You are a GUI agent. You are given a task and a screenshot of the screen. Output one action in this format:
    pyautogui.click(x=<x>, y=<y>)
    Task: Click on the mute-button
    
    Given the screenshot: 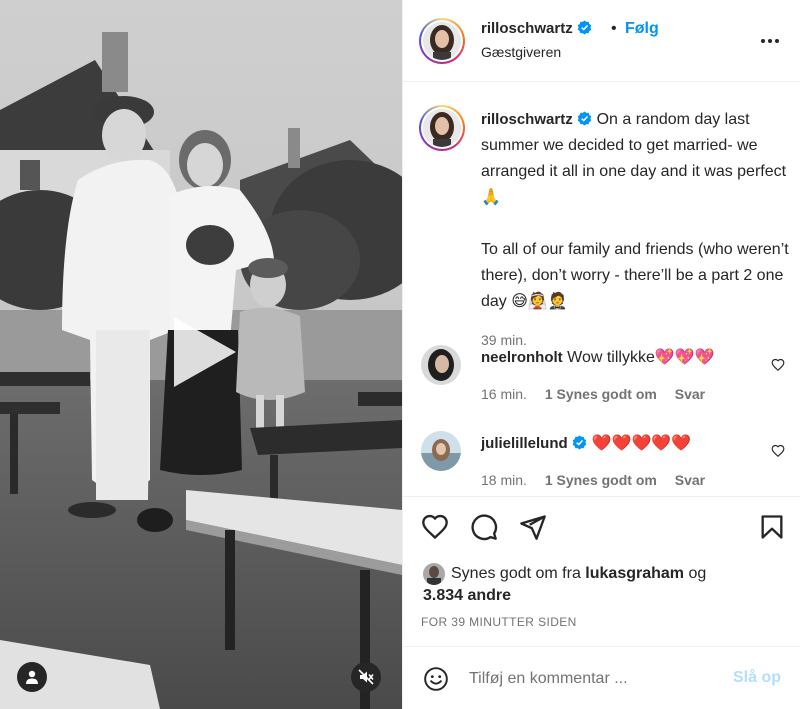 What is the action you would take?
    pyautogui.click(x=366, y=677)
    